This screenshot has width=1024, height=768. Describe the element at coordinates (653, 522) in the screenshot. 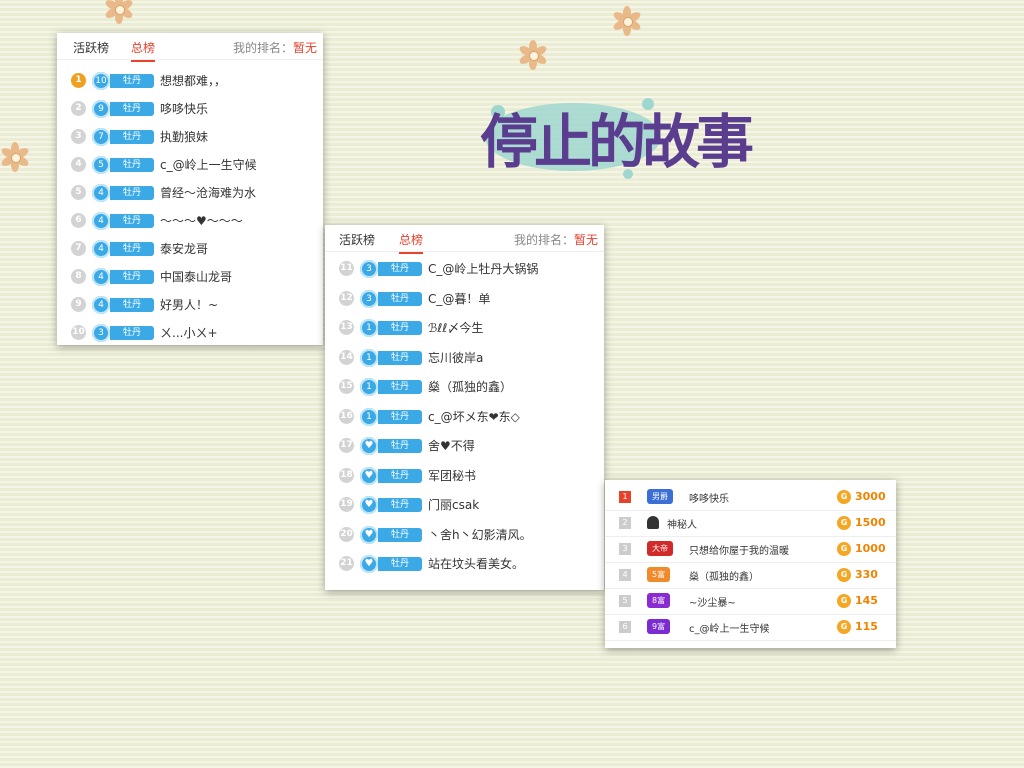

I see `mystery-avatar-icon` at that location.